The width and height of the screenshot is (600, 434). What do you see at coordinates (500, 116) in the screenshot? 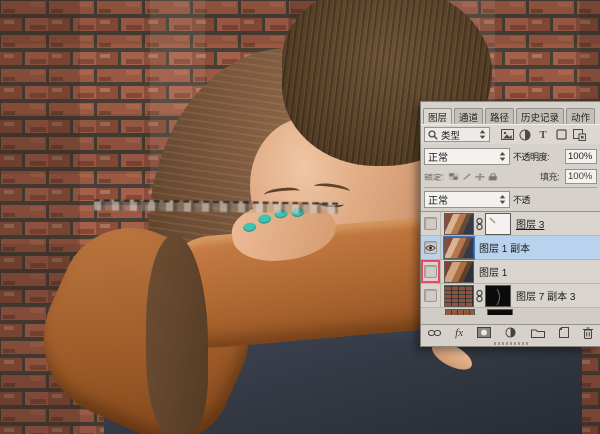
I see `tab-paths: 路径` at bounding box center [500, 116].